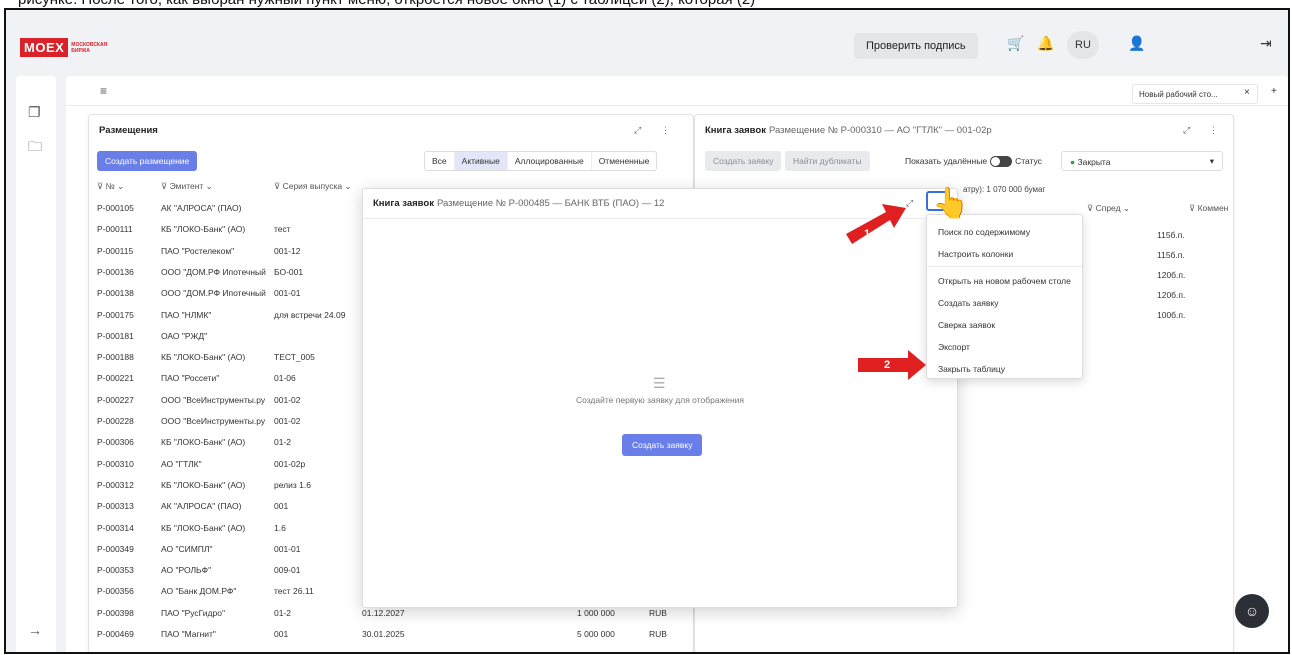  I want to click on menu-item-create-order: Создать заявку, so click(968, 303).